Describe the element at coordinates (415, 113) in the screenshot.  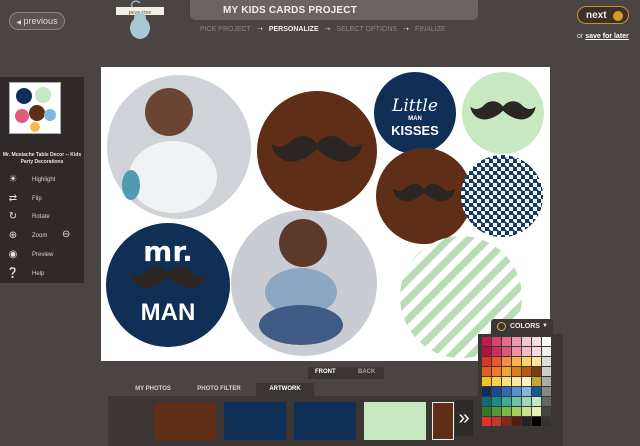
I see `little-man-kisses-circle: Little MAN KISSES` at that location.